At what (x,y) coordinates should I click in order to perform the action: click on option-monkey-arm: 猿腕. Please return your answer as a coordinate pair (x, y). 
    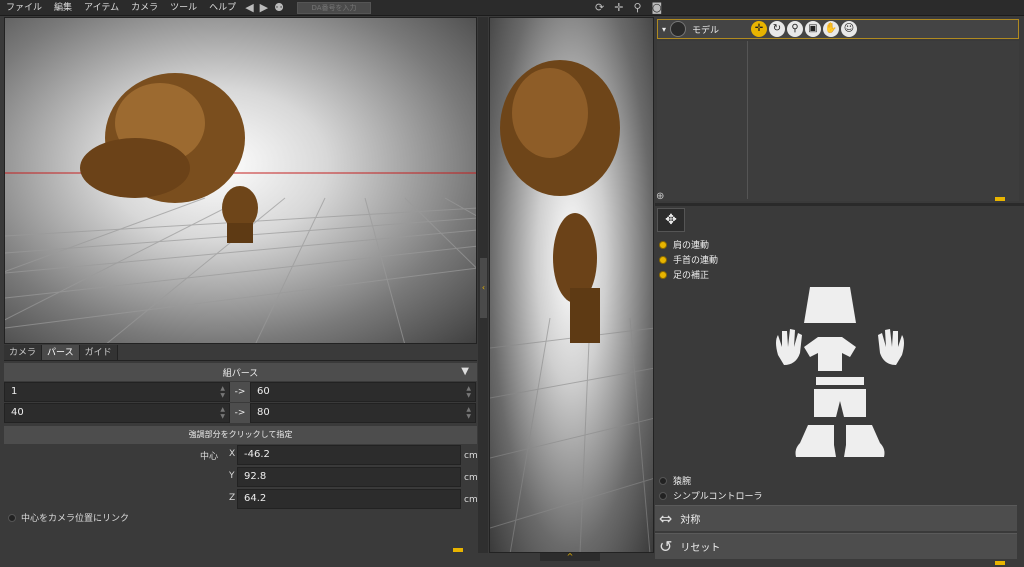
    Looking at the image, I should click on (711, 480).